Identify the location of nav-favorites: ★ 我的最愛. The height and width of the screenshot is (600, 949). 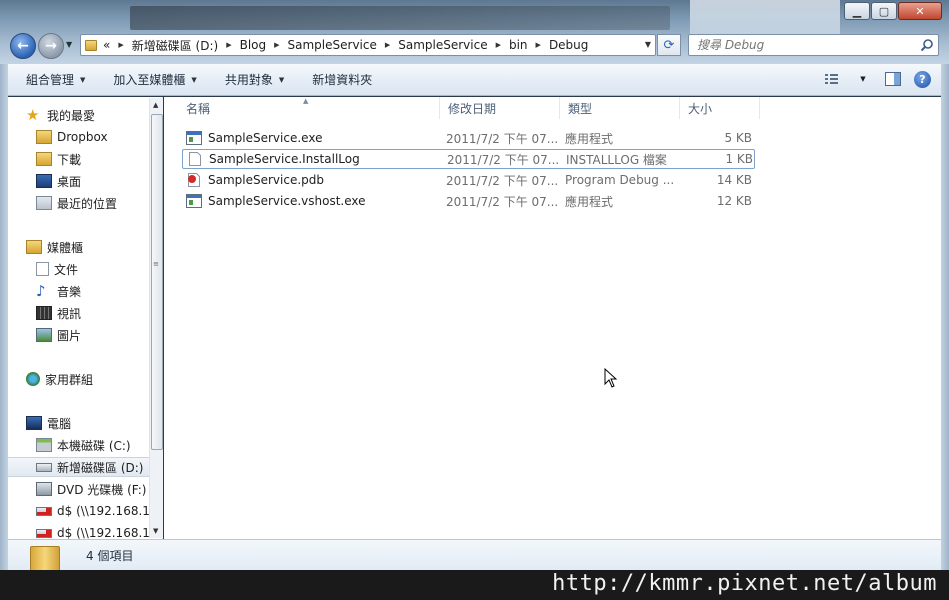
(60, 115).